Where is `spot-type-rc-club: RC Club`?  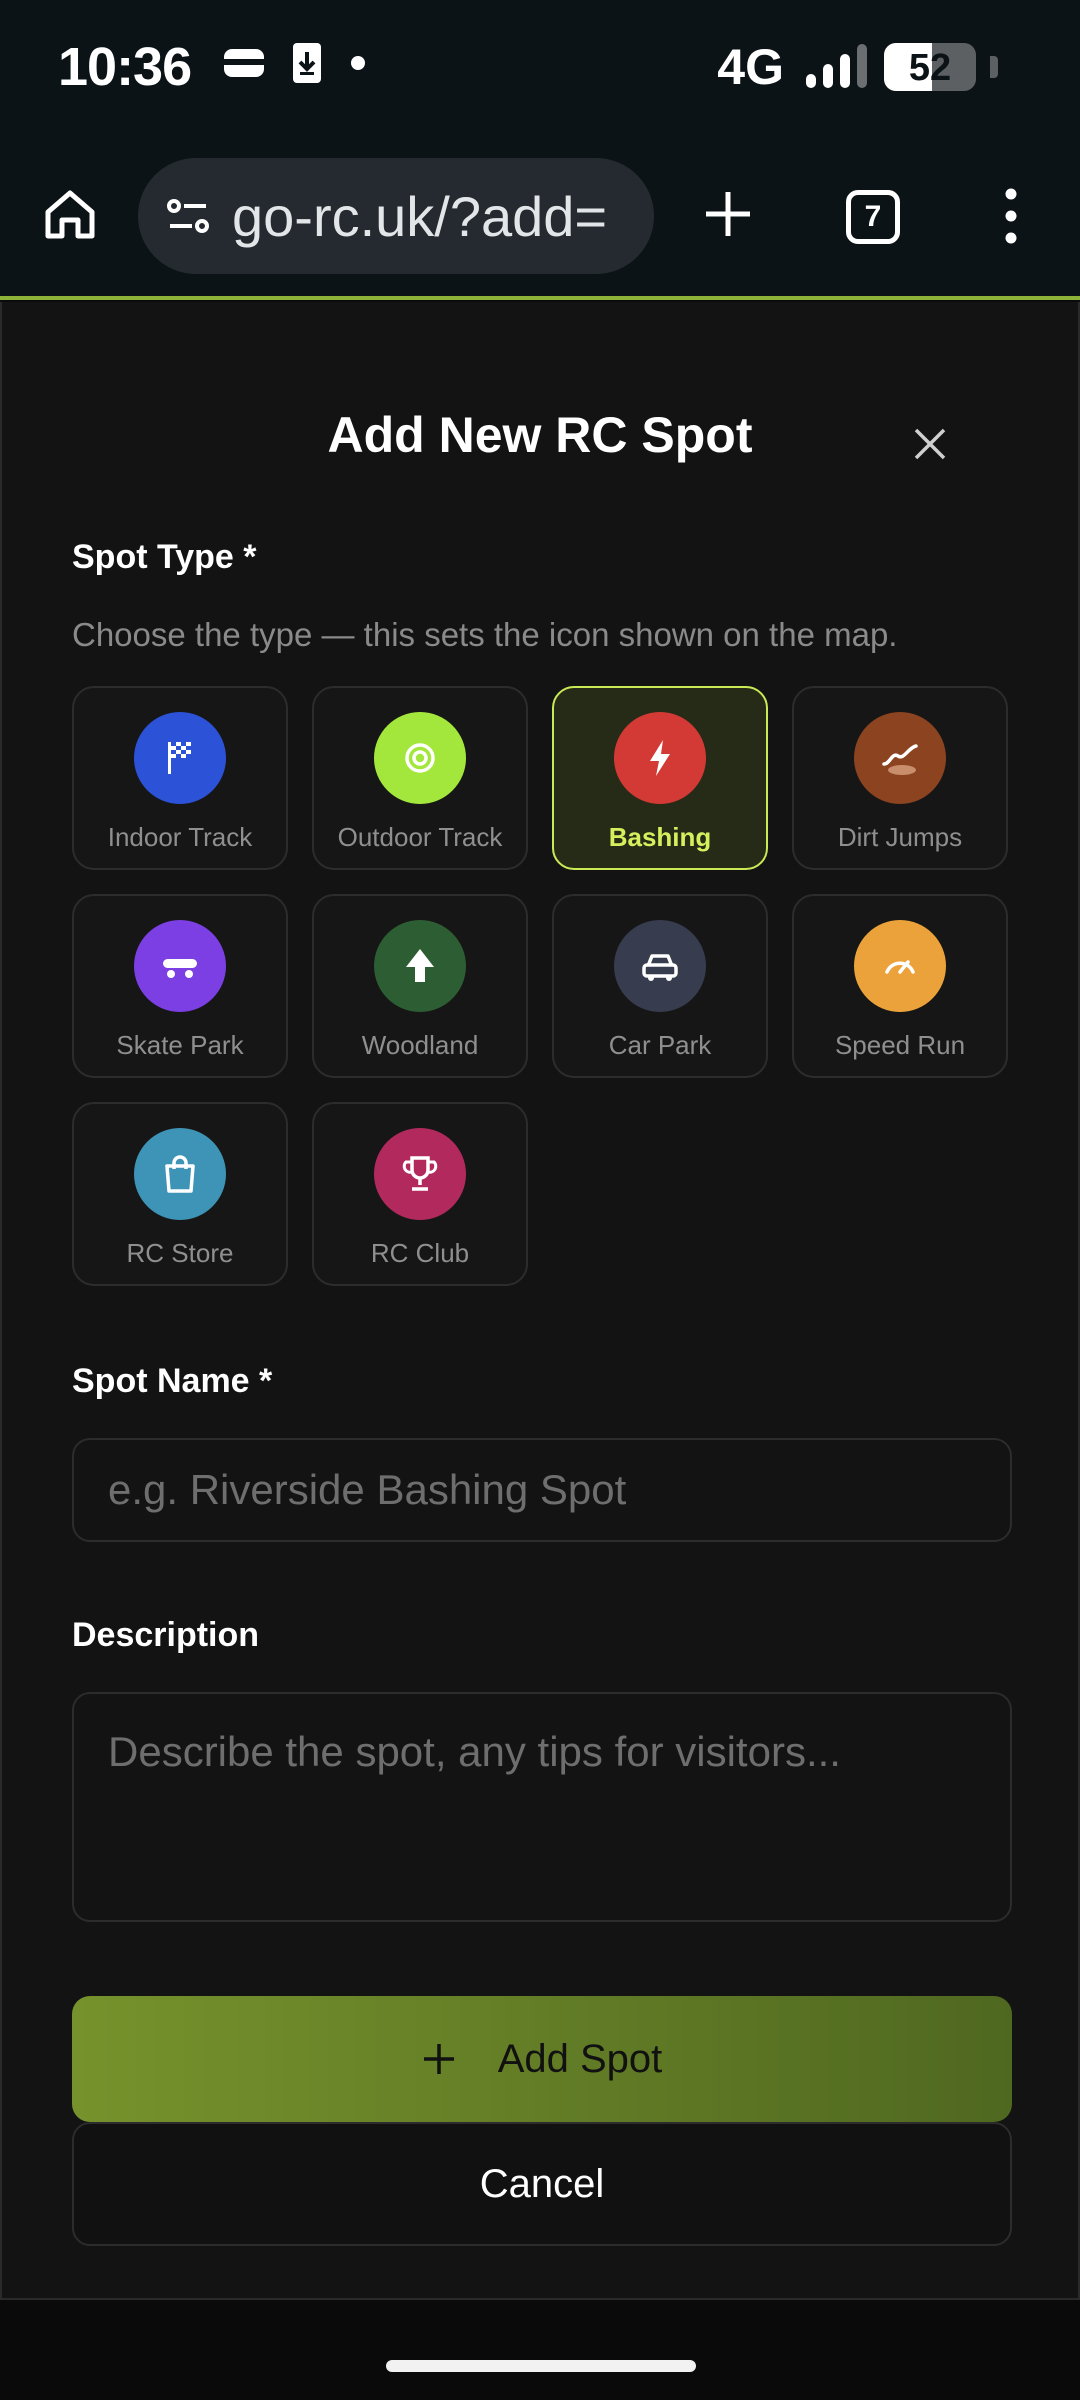 spot-type-rc-club: RC Club is located at coordinates (420, 1194).